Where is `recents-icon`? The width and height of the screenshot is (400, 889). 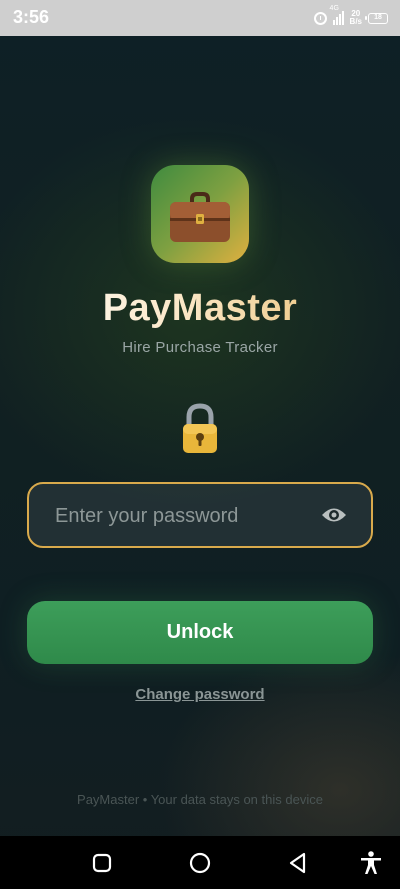
recents-icon is located at coordinates (102, 863).